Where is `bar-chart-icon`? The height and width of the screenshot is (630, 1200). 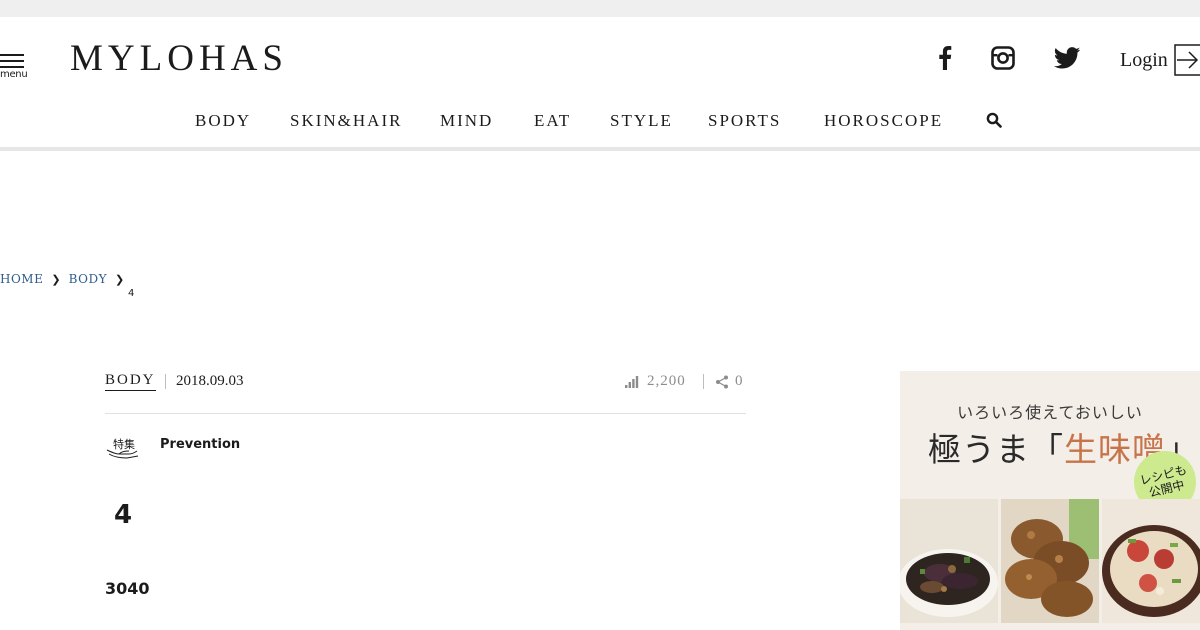
bar-chart-icon is located at coordinates (632, 381).